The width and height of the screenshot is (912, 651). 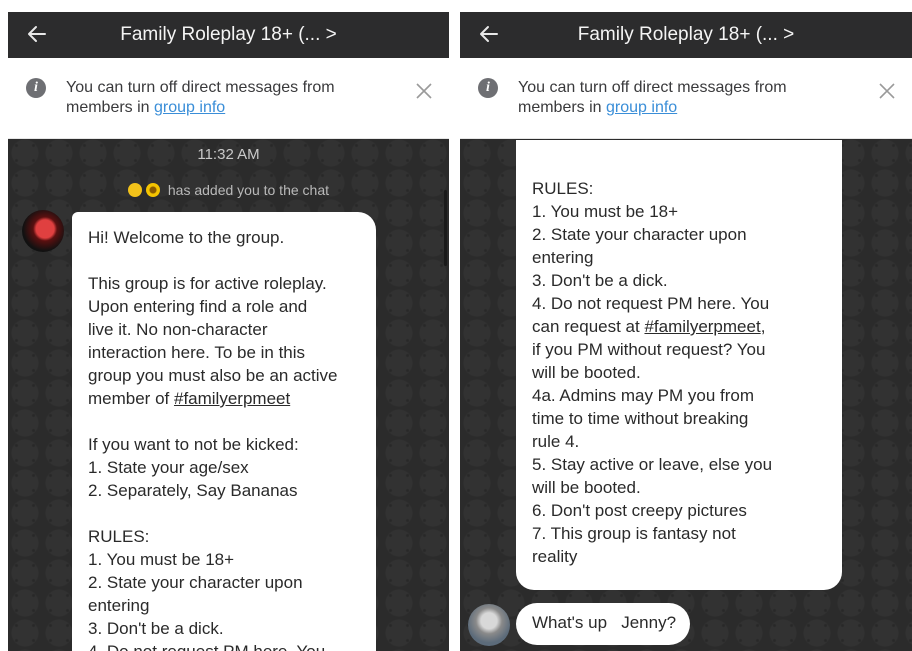 What do you see at coordinates (43, 231) in the screenshot?
I see `sender-avatar` at bounding box center [43, 231].